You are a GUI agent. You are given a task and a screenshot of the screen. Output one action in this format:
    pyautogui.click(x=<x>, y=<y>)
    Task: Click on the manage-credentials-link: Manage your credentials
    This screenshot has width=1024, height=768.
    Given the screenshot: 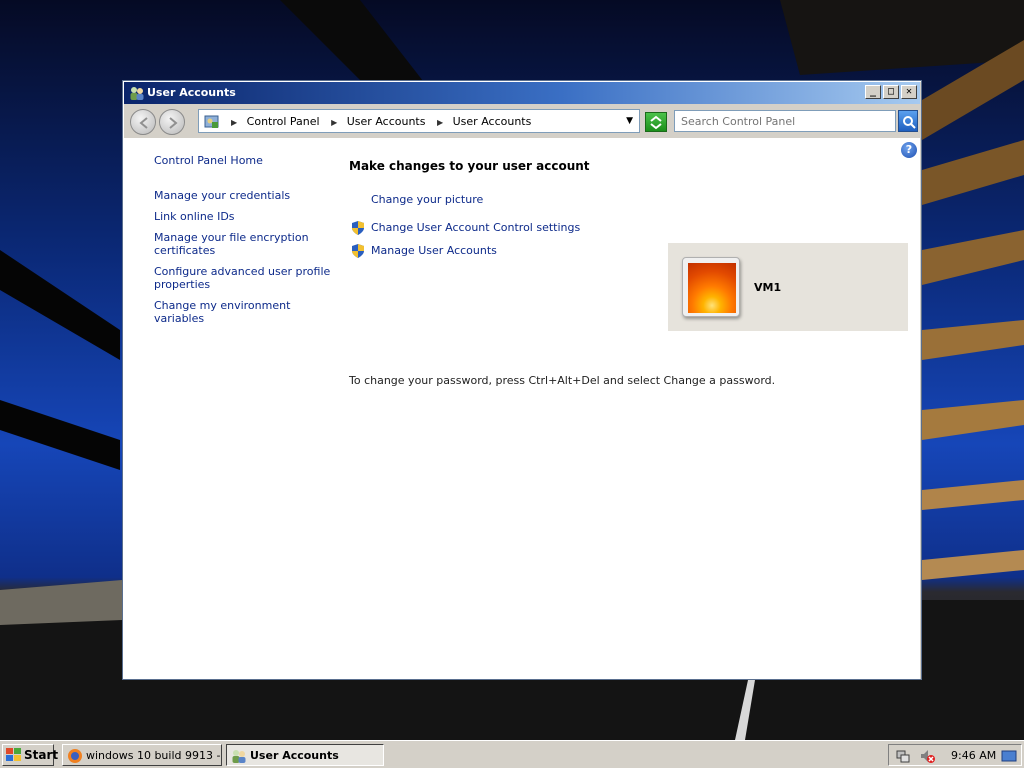 What is the action you would take?
    pyautogui.click(x=244, y=195)
    